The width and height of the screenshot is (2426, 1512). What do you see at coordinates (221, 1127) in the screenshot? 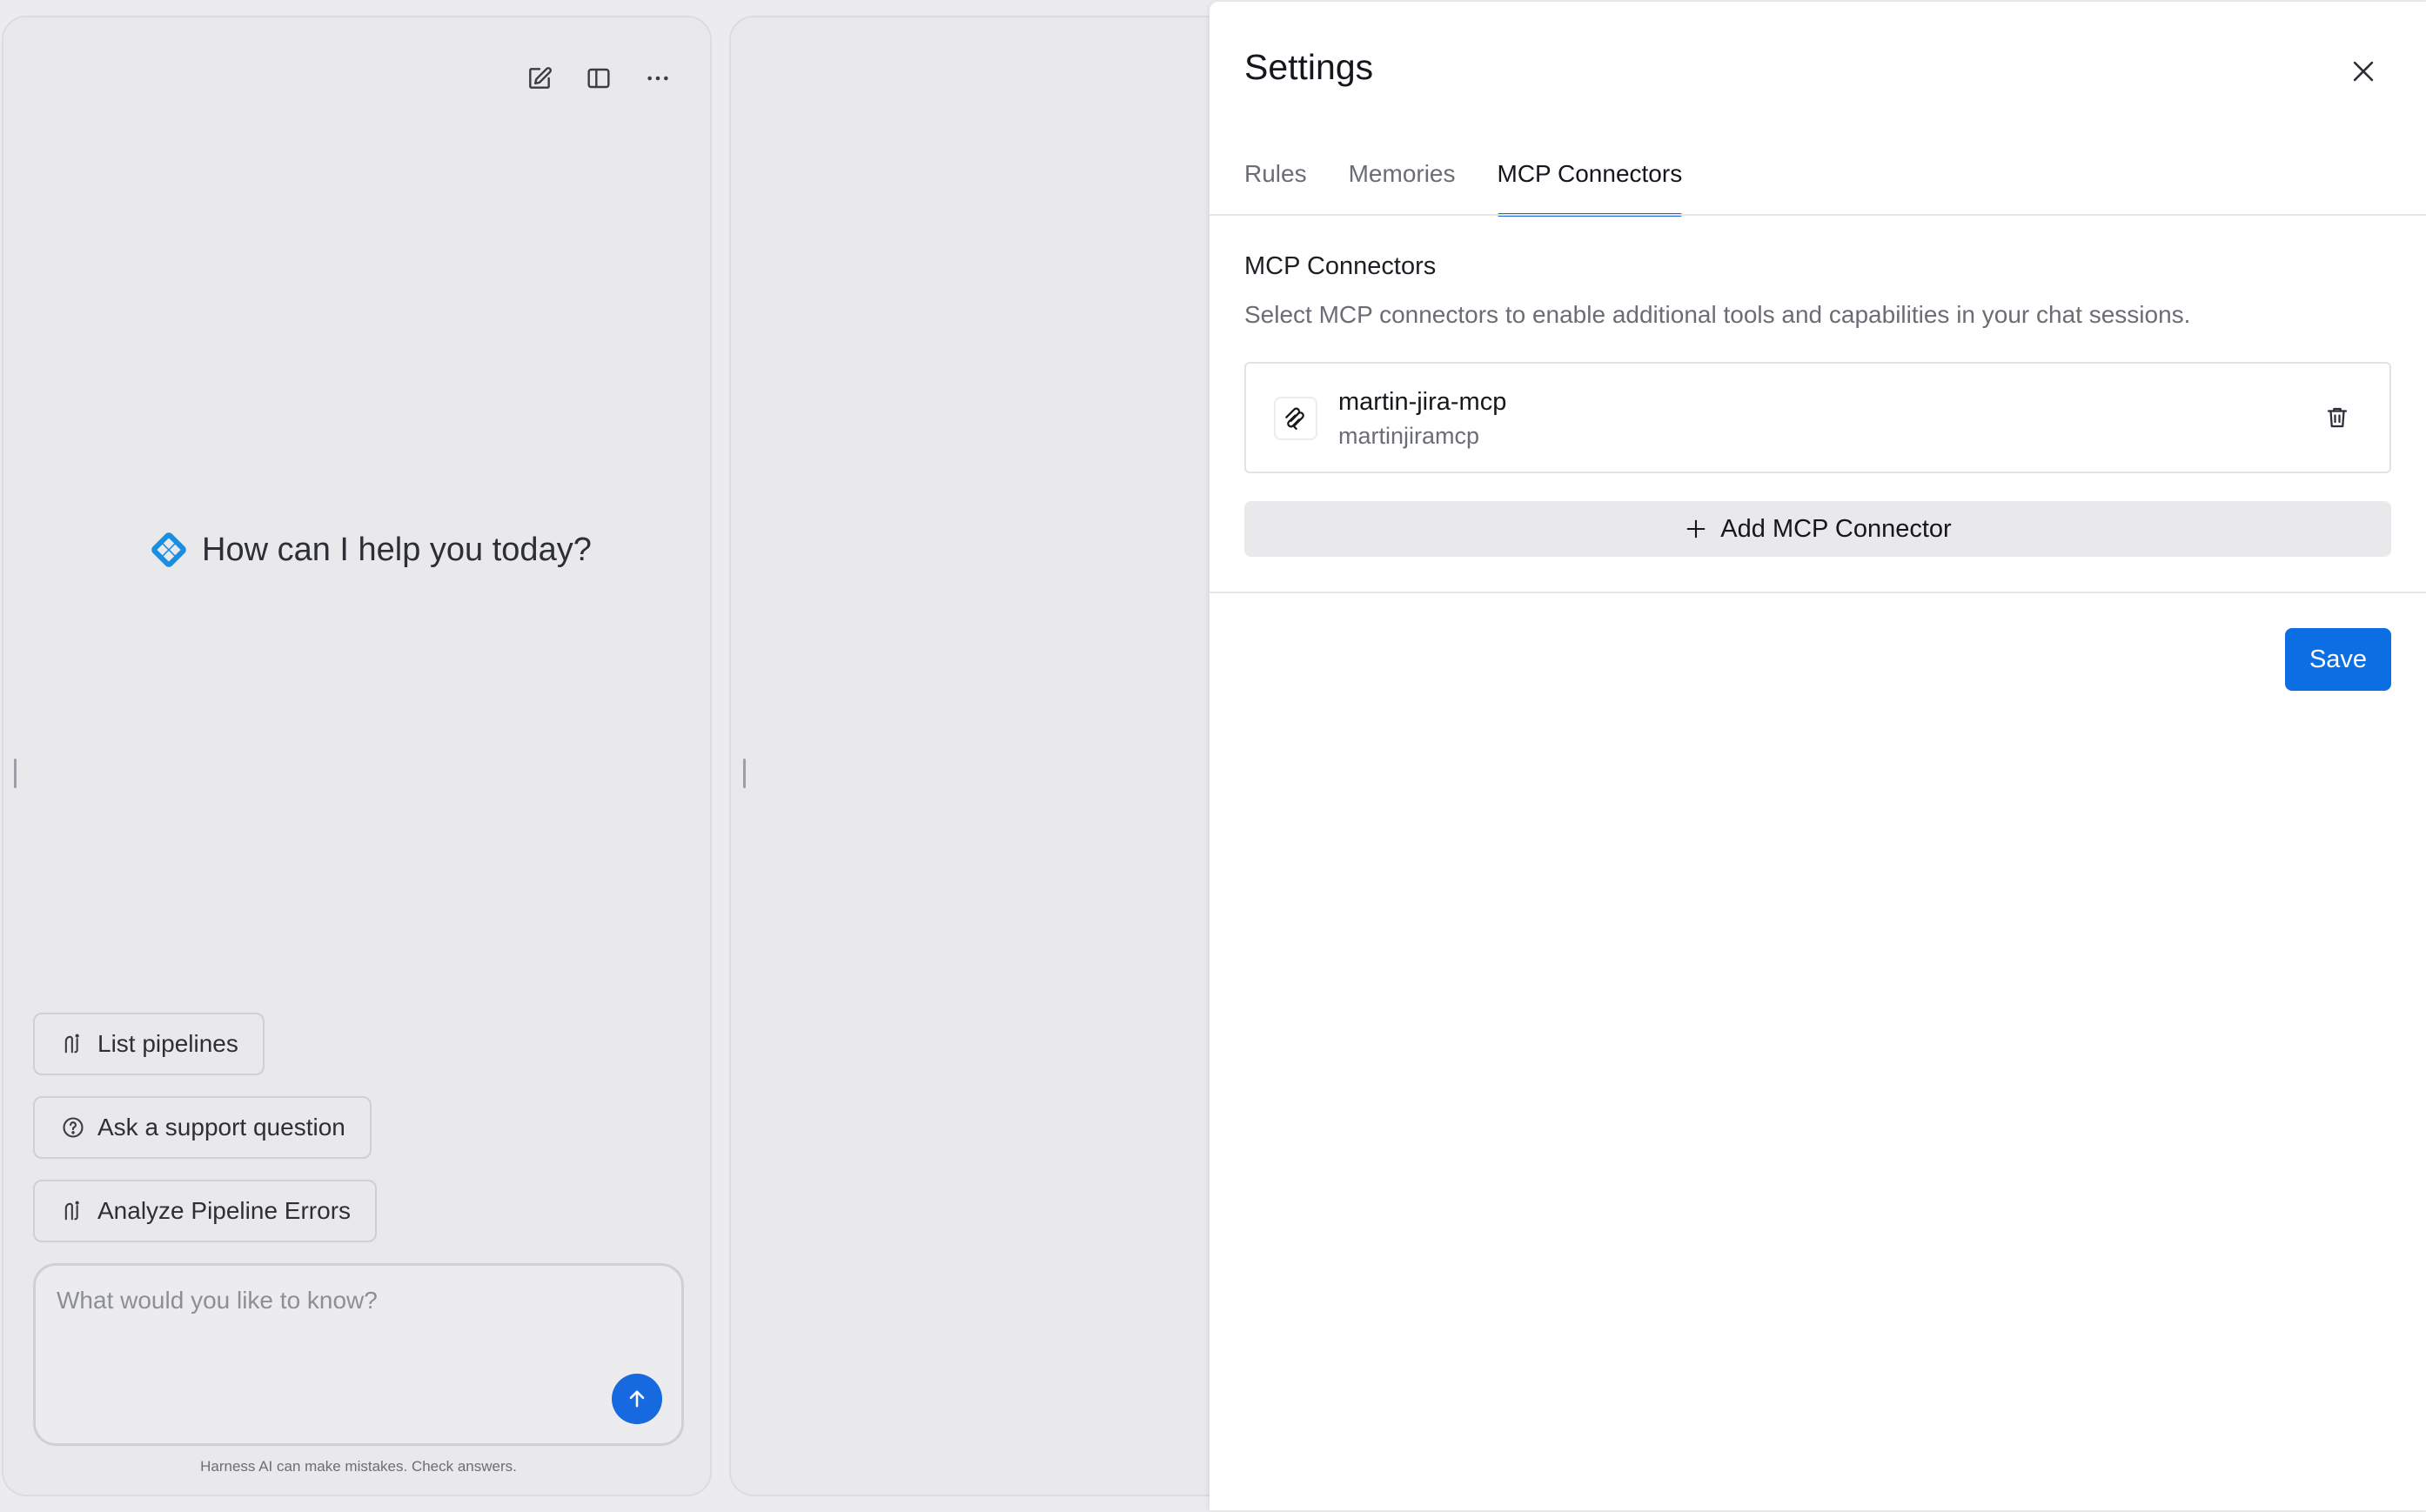
I see `suggestion-label: Ask a support question` at bounding box center [221, 1127].